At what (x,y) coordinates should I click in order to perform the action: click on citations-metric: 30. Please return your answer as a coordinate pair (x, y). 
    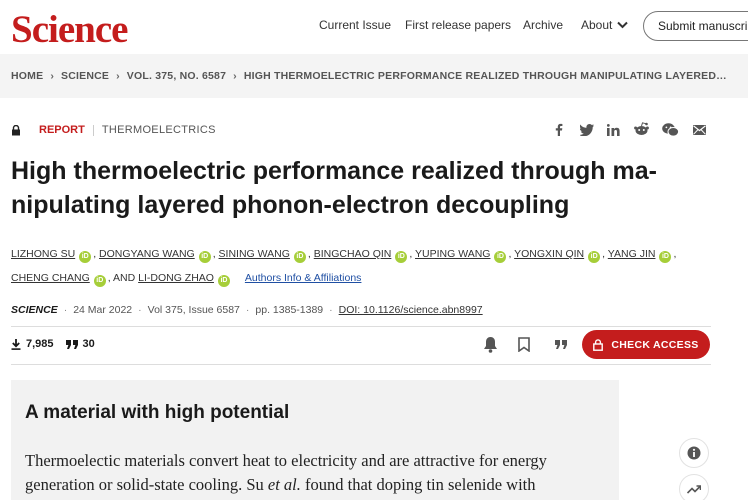
    Looking at the image, I should click on (80, 344).